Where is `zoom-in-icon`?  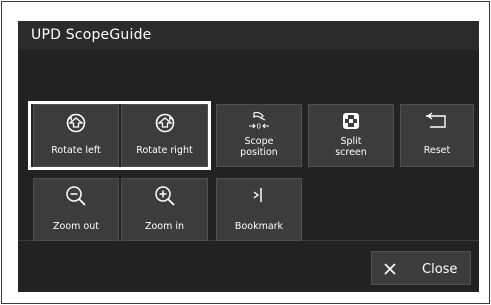
zoom-in-icon is located at coordinates (164, 196).